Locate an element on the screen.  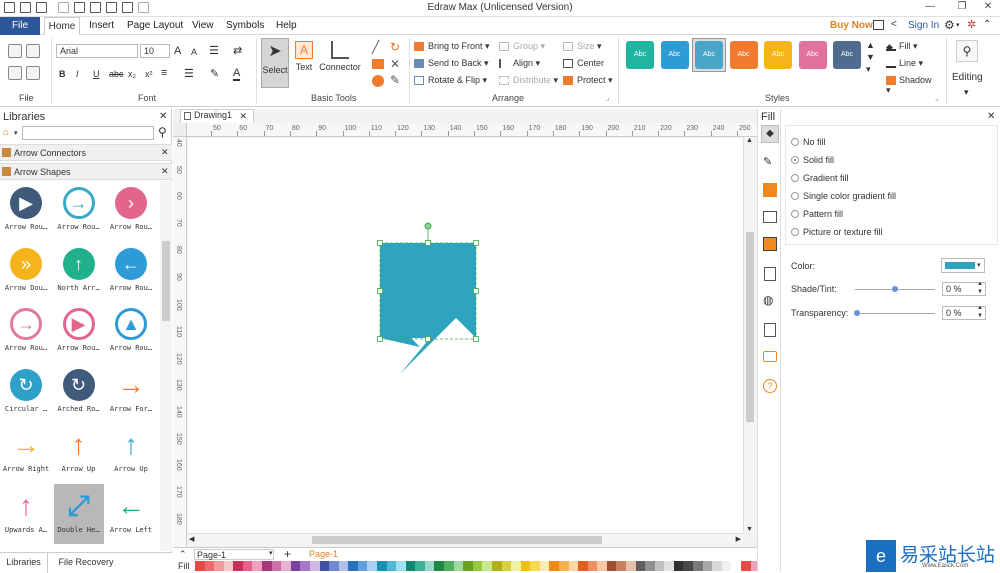
center-button: Center is located at coordinates (588, 64).